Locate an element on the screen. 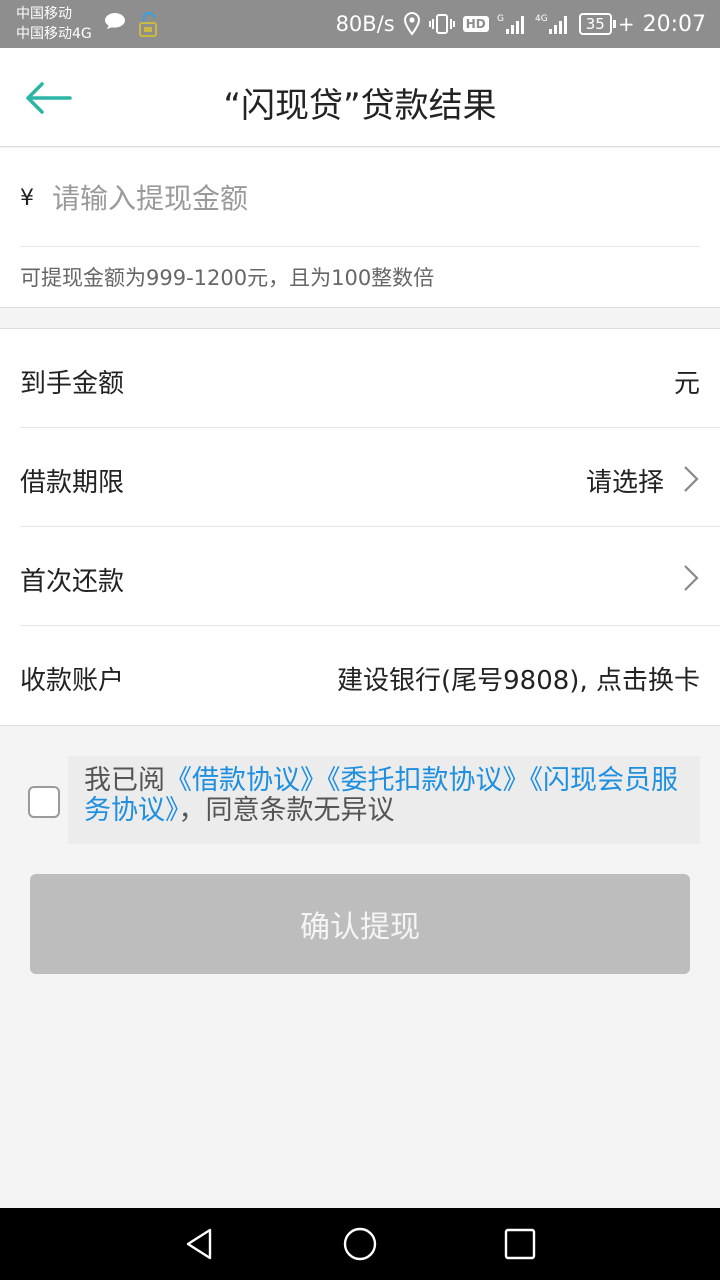  row-value: 元 is located at coordinates (686, 384).